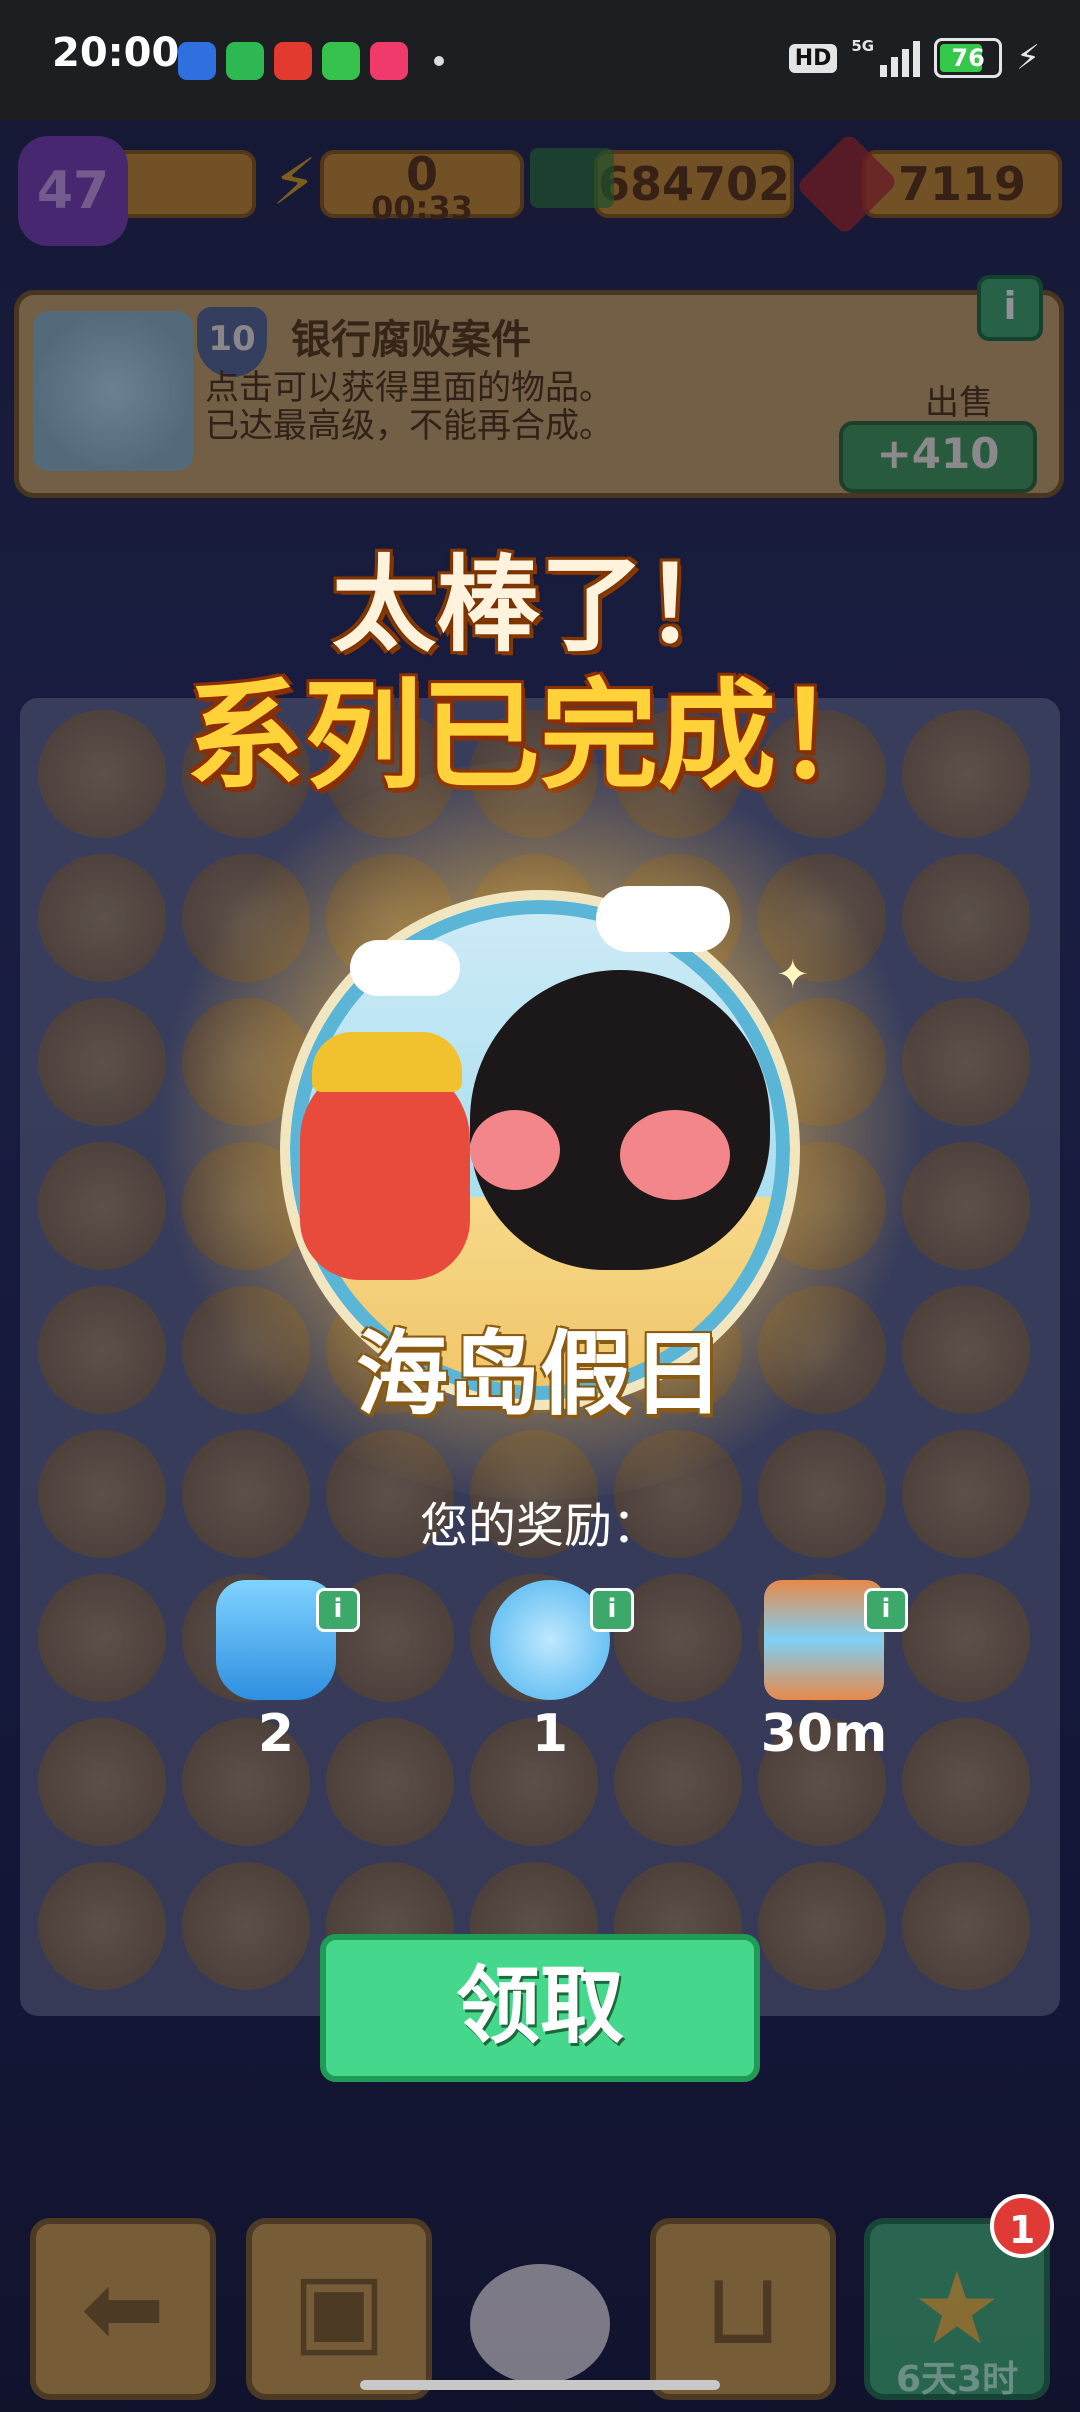 The height and width of the screenshot is (2412, 1080). Describe the element at coordinates (675, 1155) in the screenshot. I see `cheek-right` at that location.